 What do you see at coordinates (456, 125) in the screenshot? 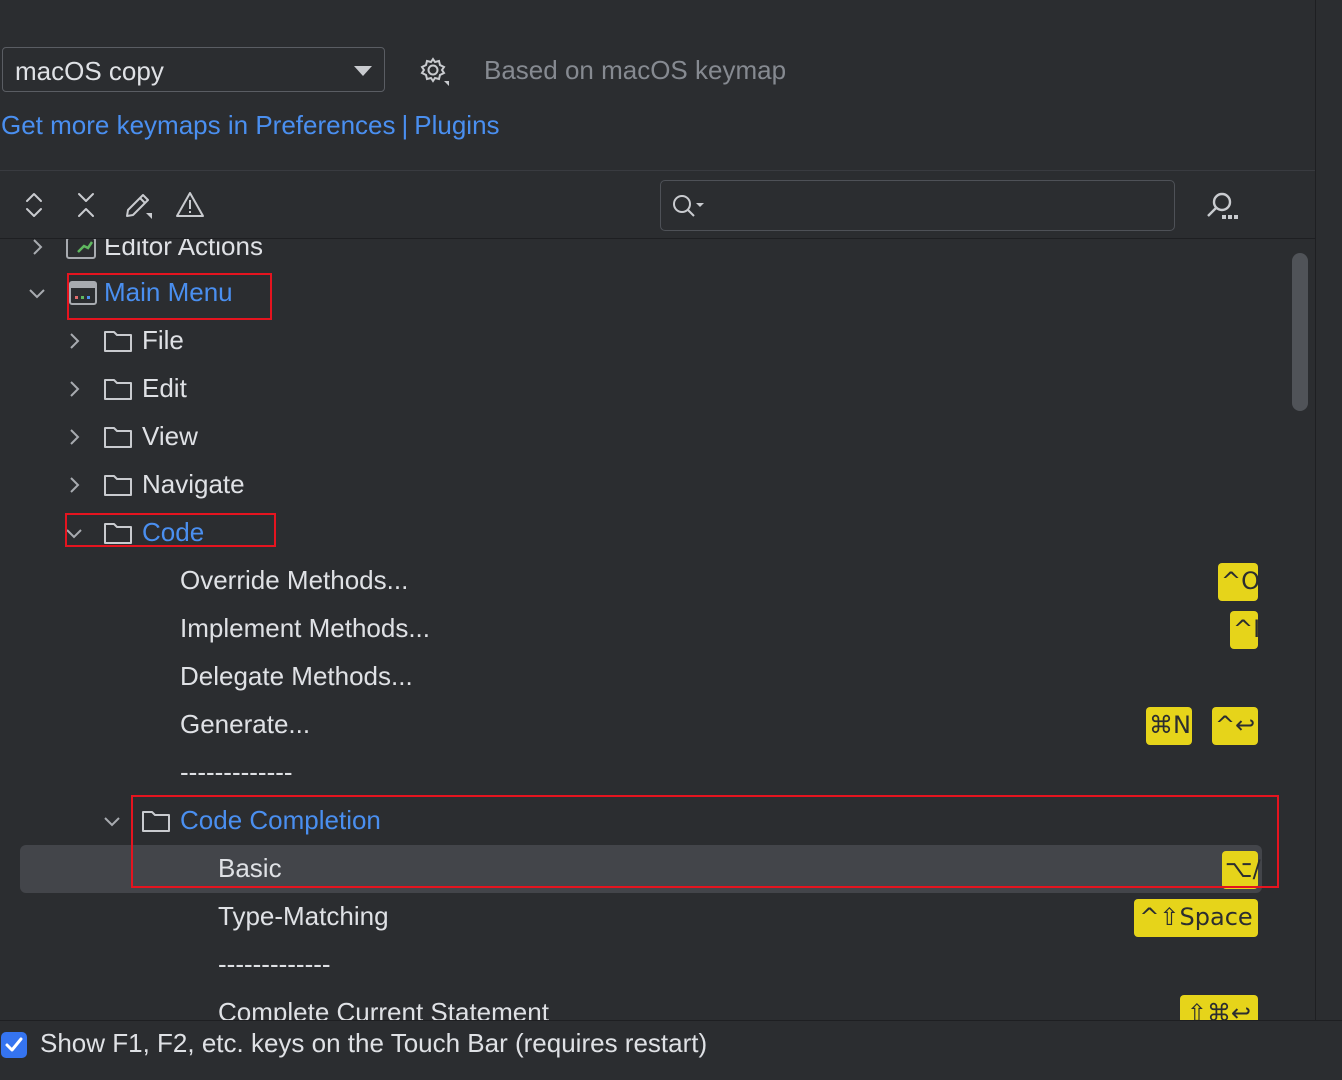
I see `plugins-link: Plugins` at bounding box center [456, 125].